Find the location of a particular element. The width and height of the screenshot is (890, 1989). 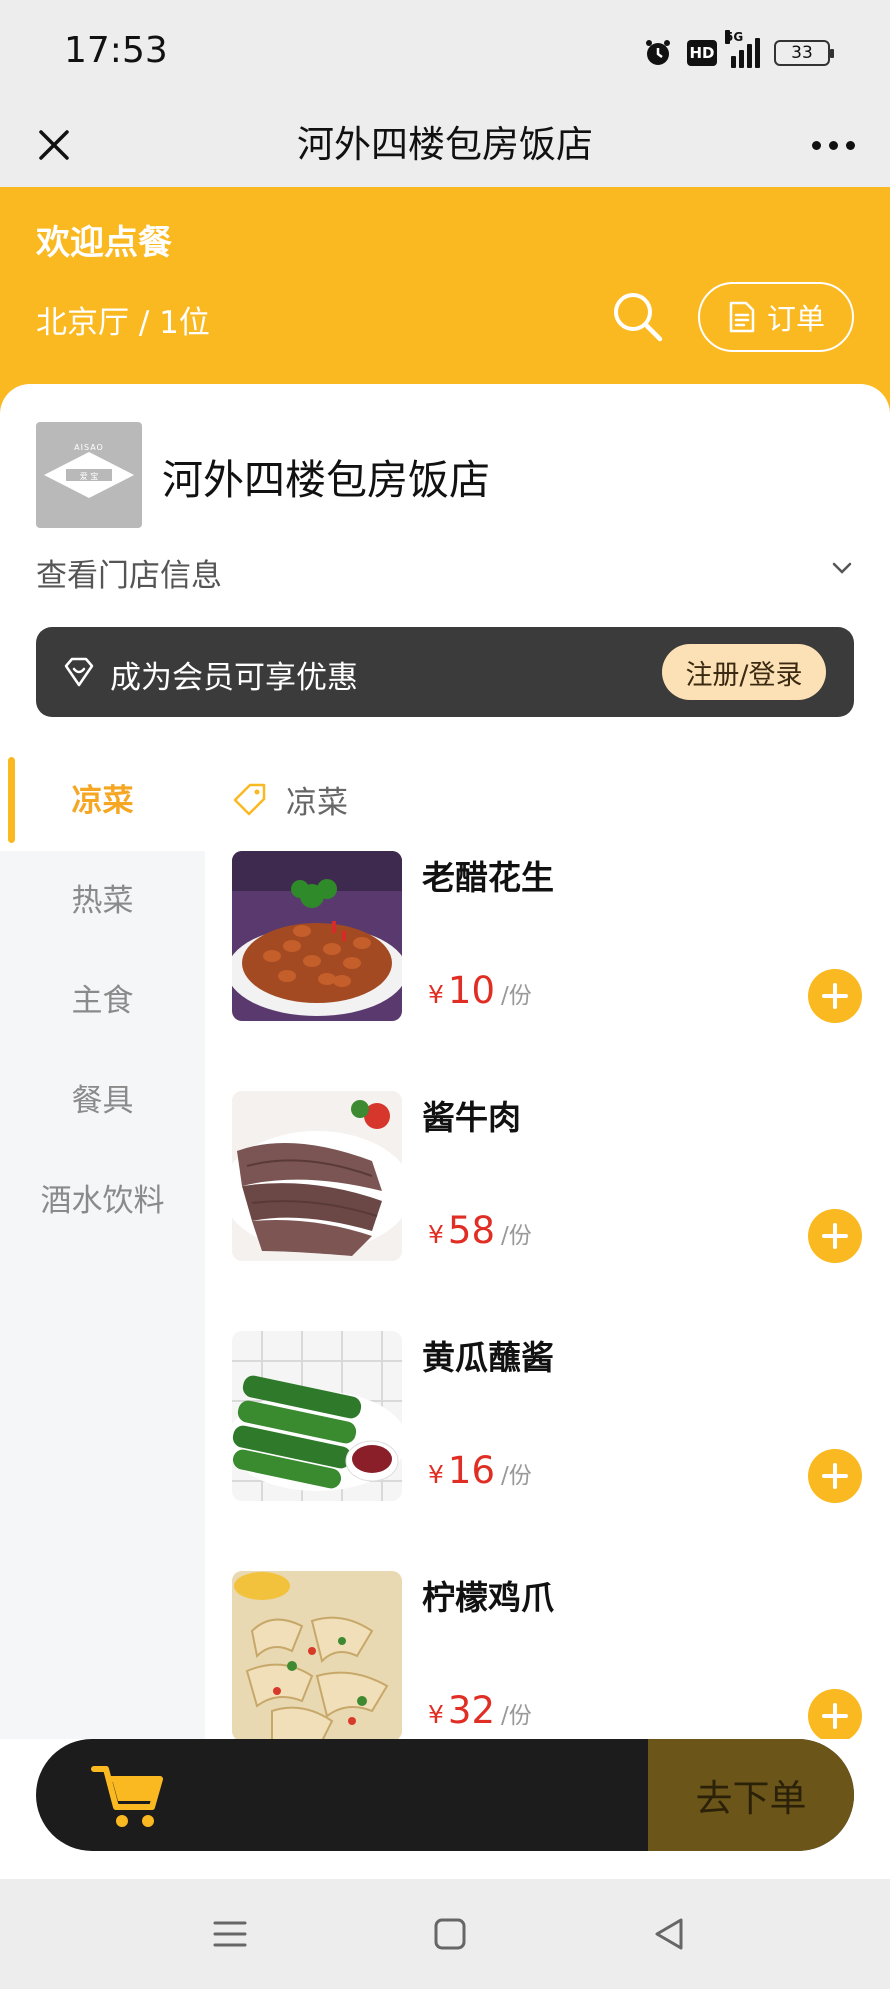

back-triangle-icon is located at coordinates (669, 1934).